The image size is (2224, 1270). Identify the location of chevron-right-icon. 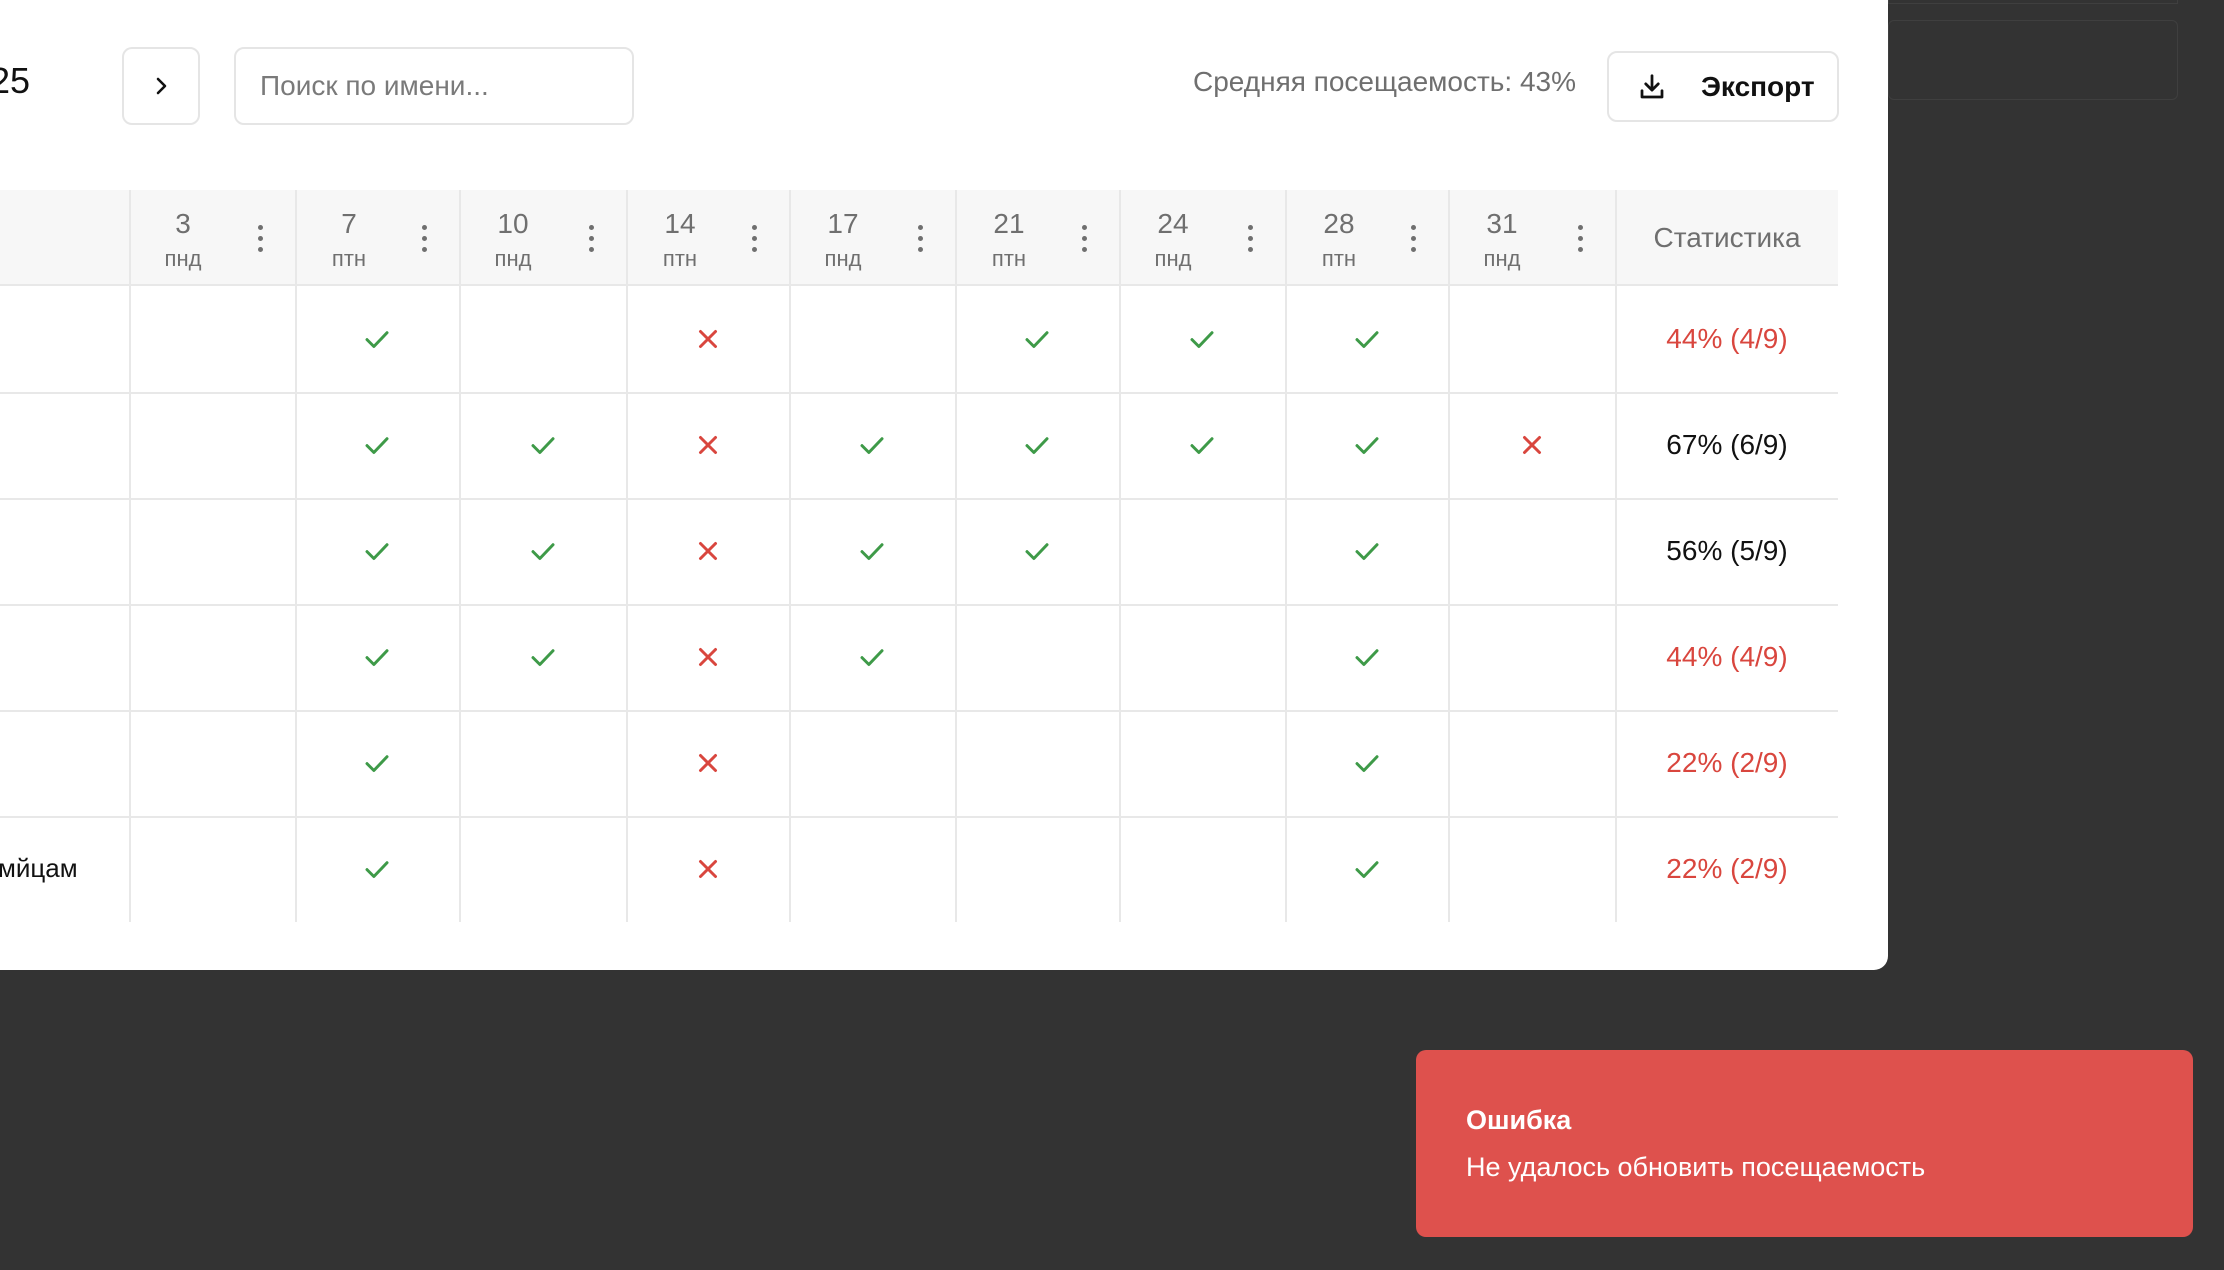
(161, 86).